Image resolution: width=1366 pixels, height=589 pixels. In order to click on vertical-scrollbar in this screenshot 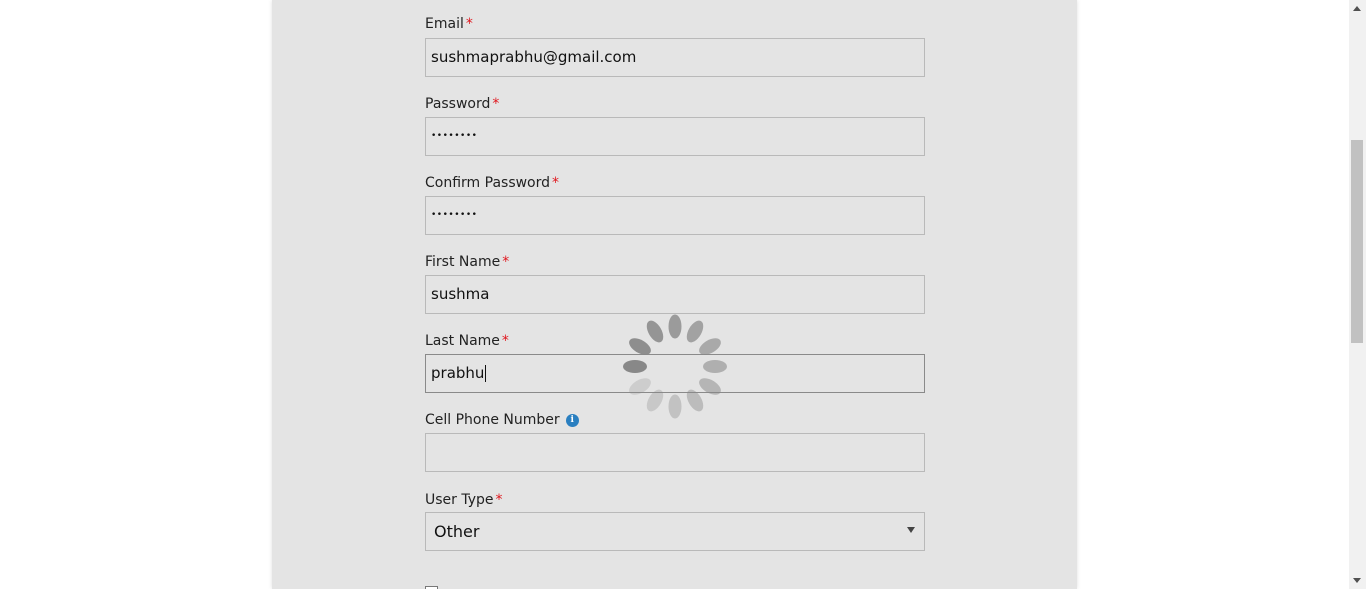, I will do `click(1357, 294)`.